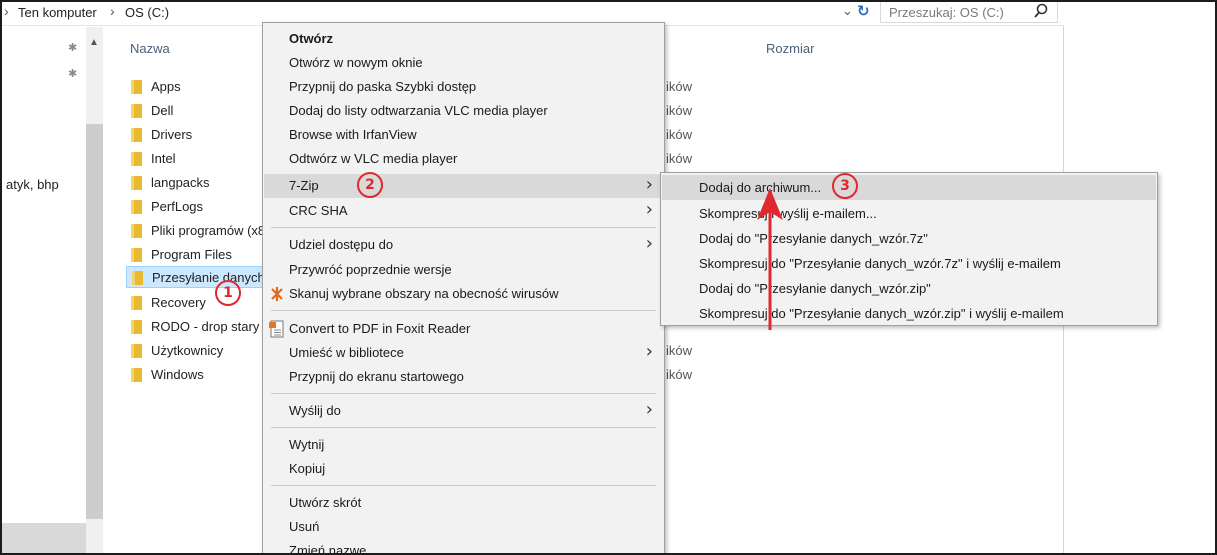 This screenshot has width=1217, height=555. I want to click on menu-item-label: Przypnij do ekranu startowego, so click(376, 376).